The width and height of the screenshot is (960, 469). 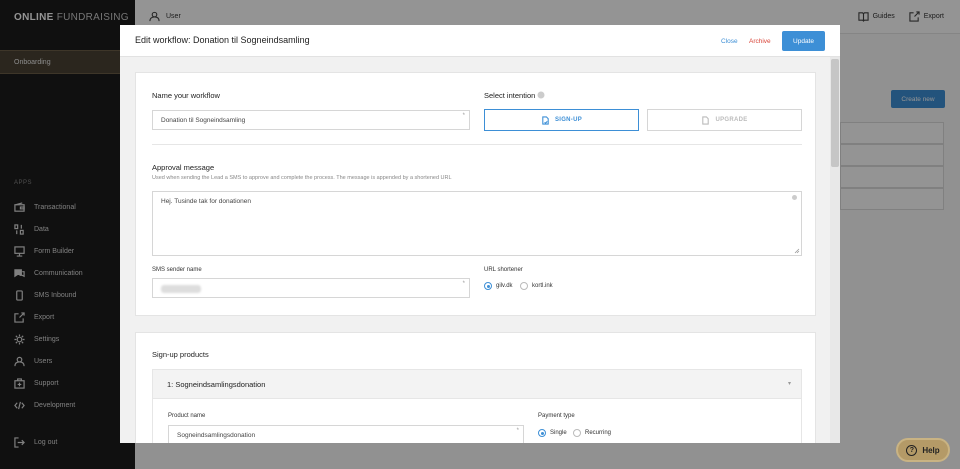 What do you see at coordinates (477, 223) in the screenshot?
I see `approval-message-textarea: Hej. Tusinde tak for donationen` at bounding box center [477, 223].